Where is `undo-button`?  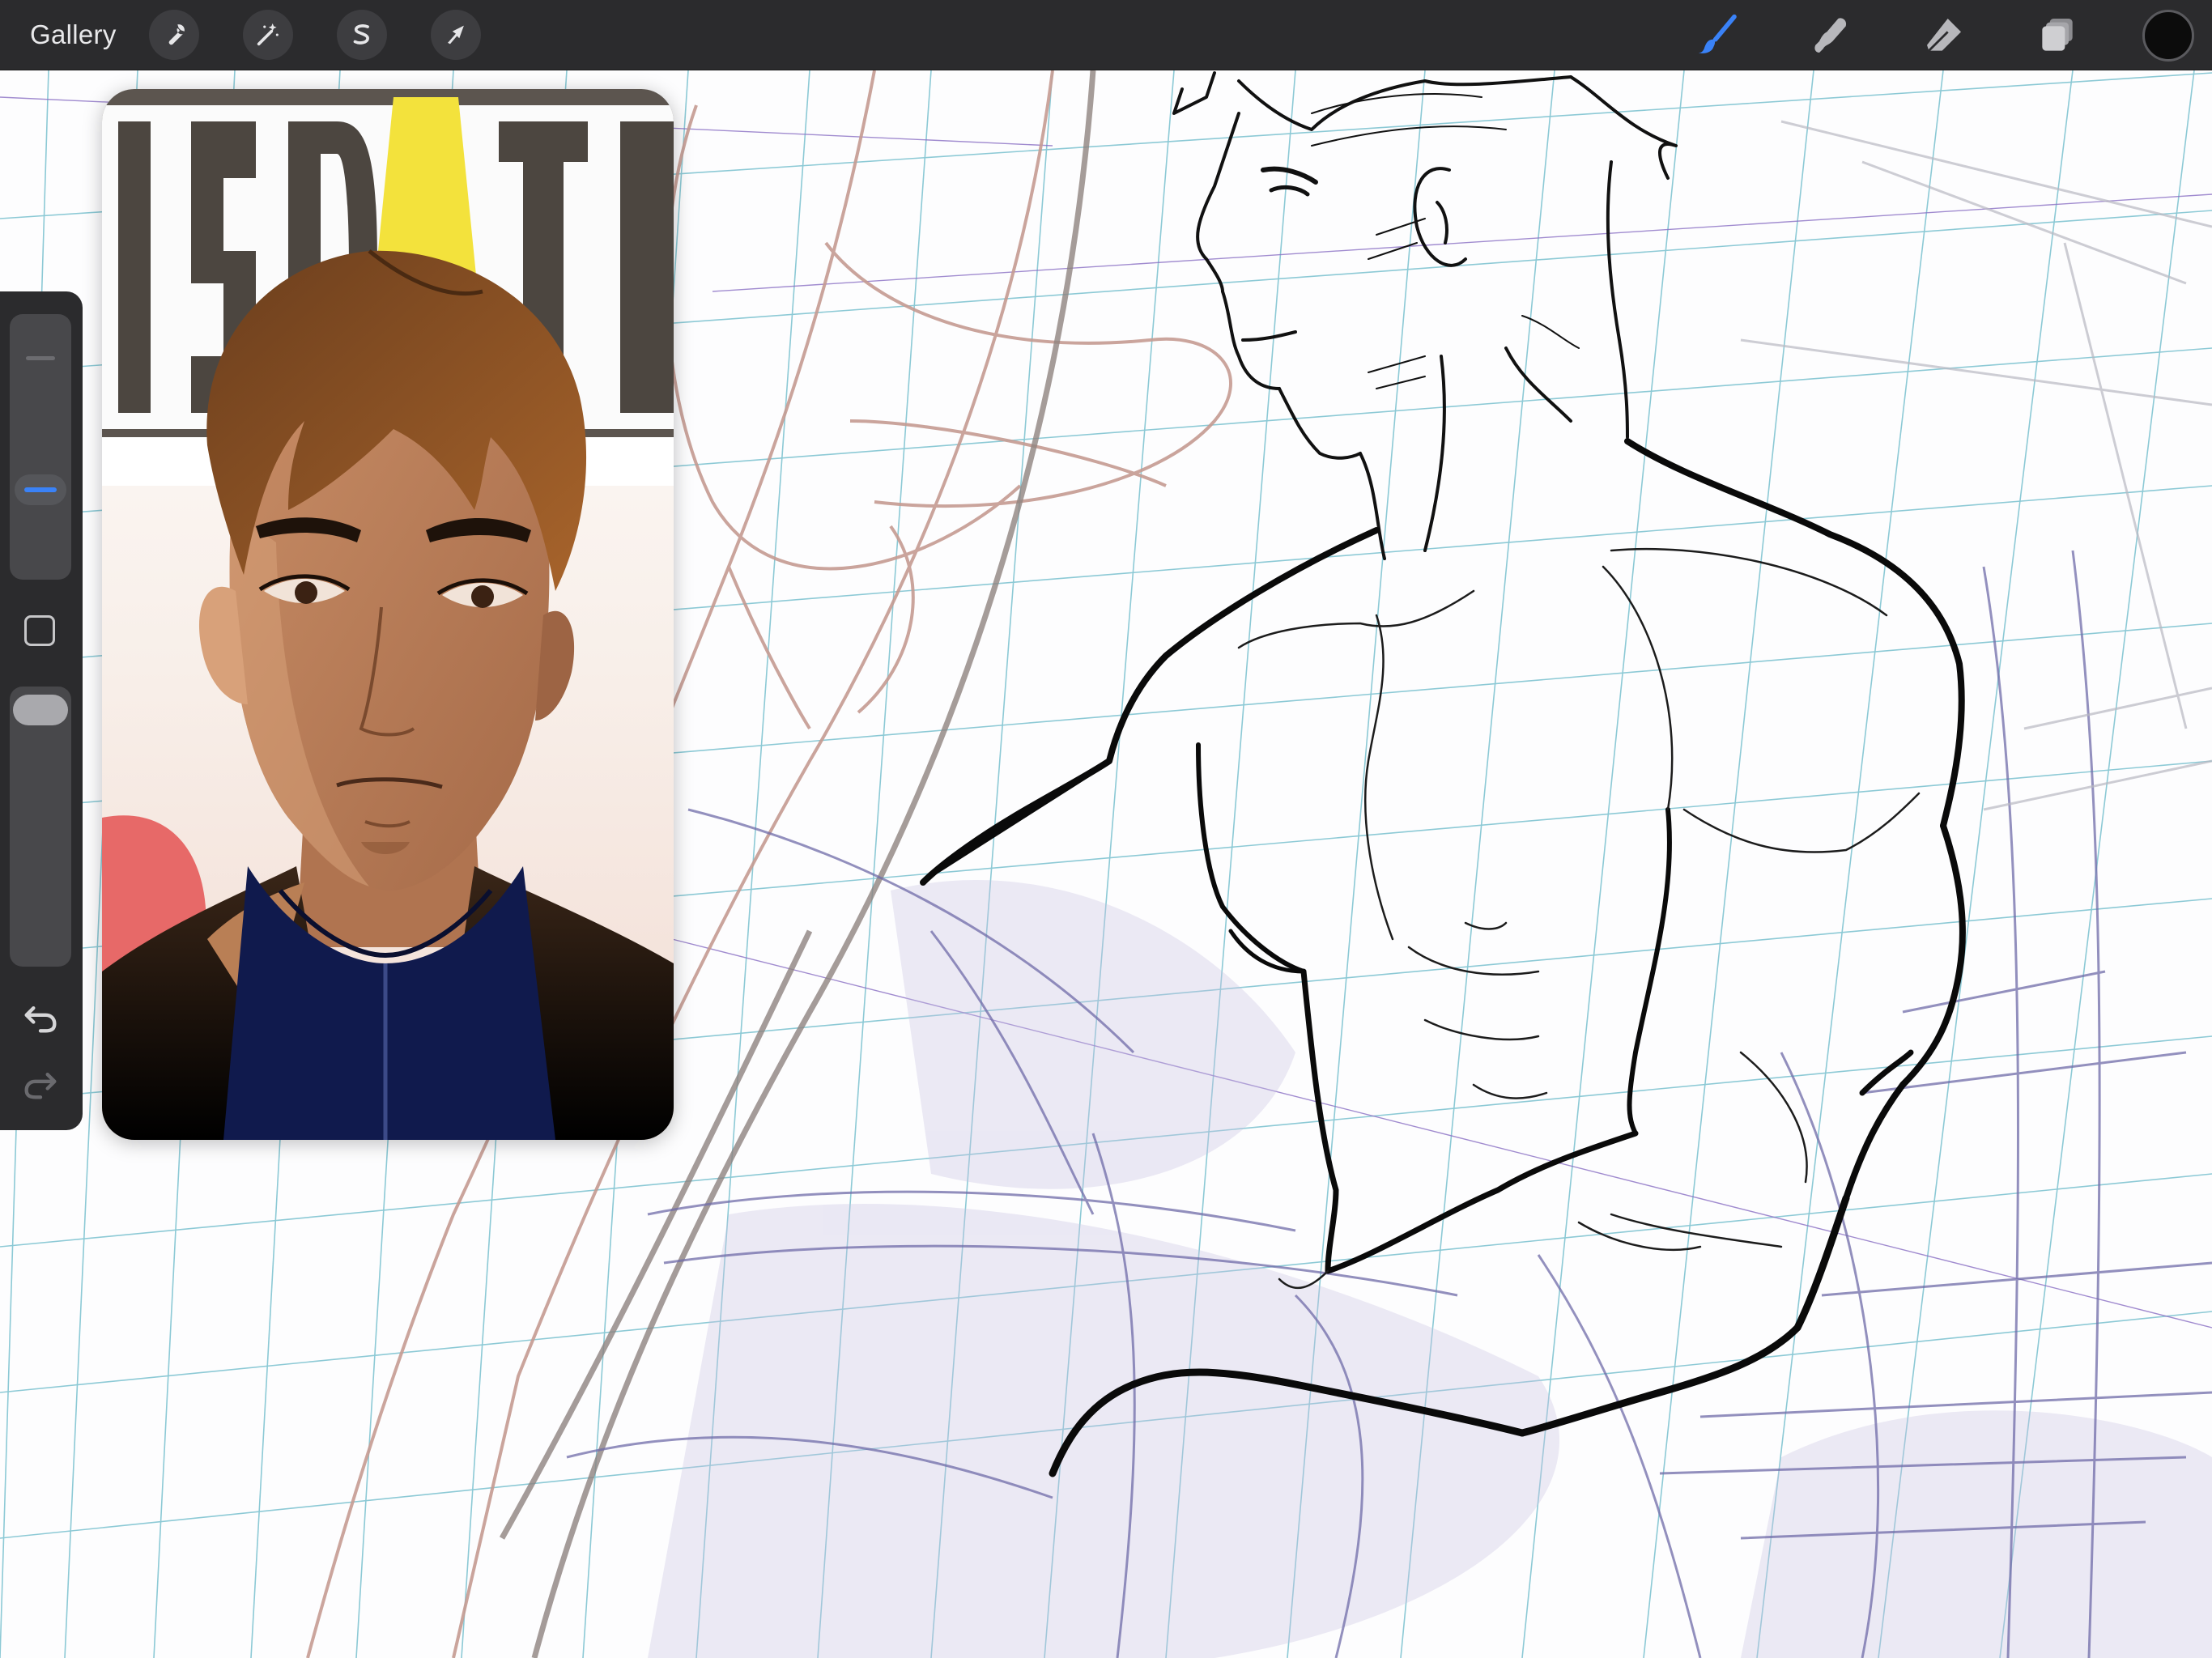 undo-button is located at coordinates (41, 1017).